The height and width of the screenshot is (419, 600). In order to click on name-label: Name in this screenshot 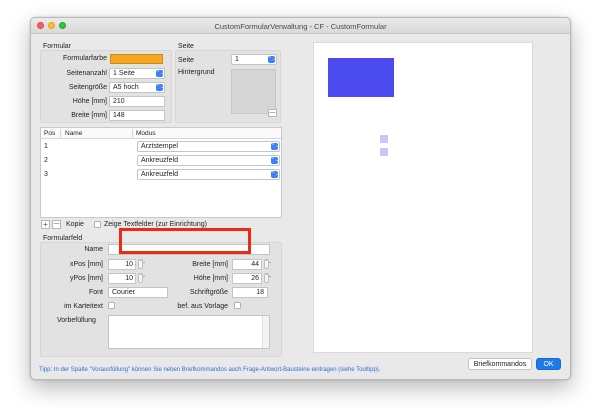, I will do `click(93, 249)`.